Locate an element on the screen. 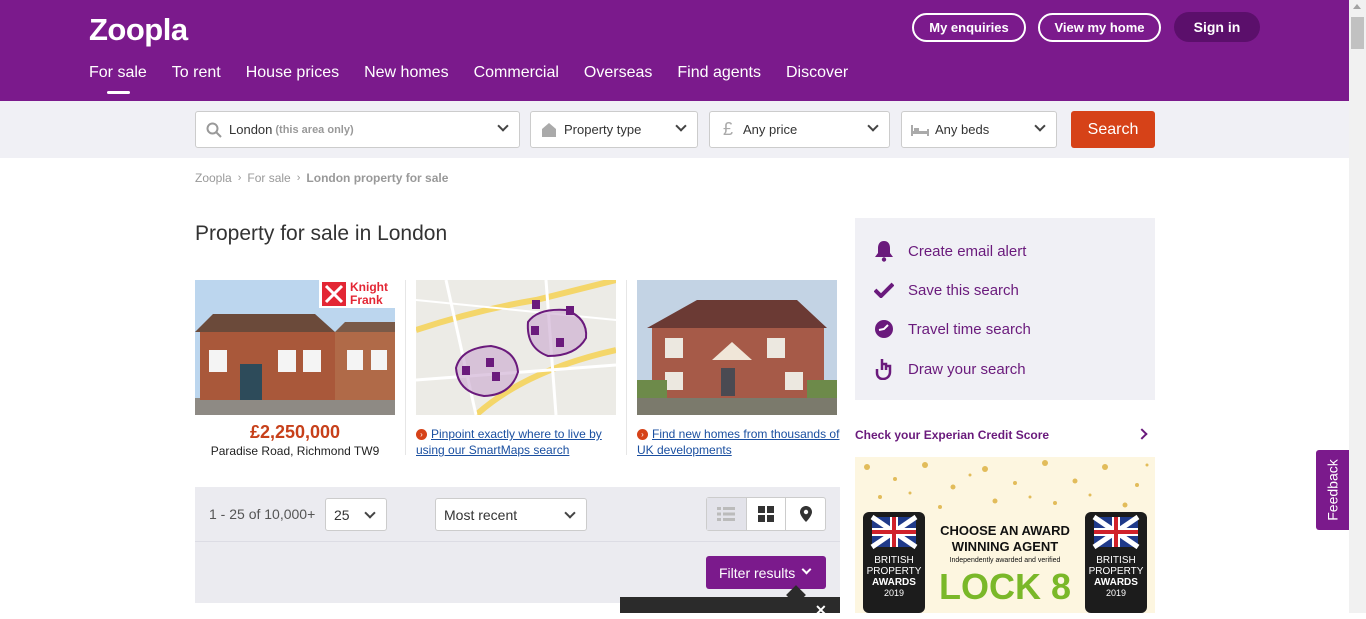  feedback-tab: Feedback is located at coordinates (1332, 490).